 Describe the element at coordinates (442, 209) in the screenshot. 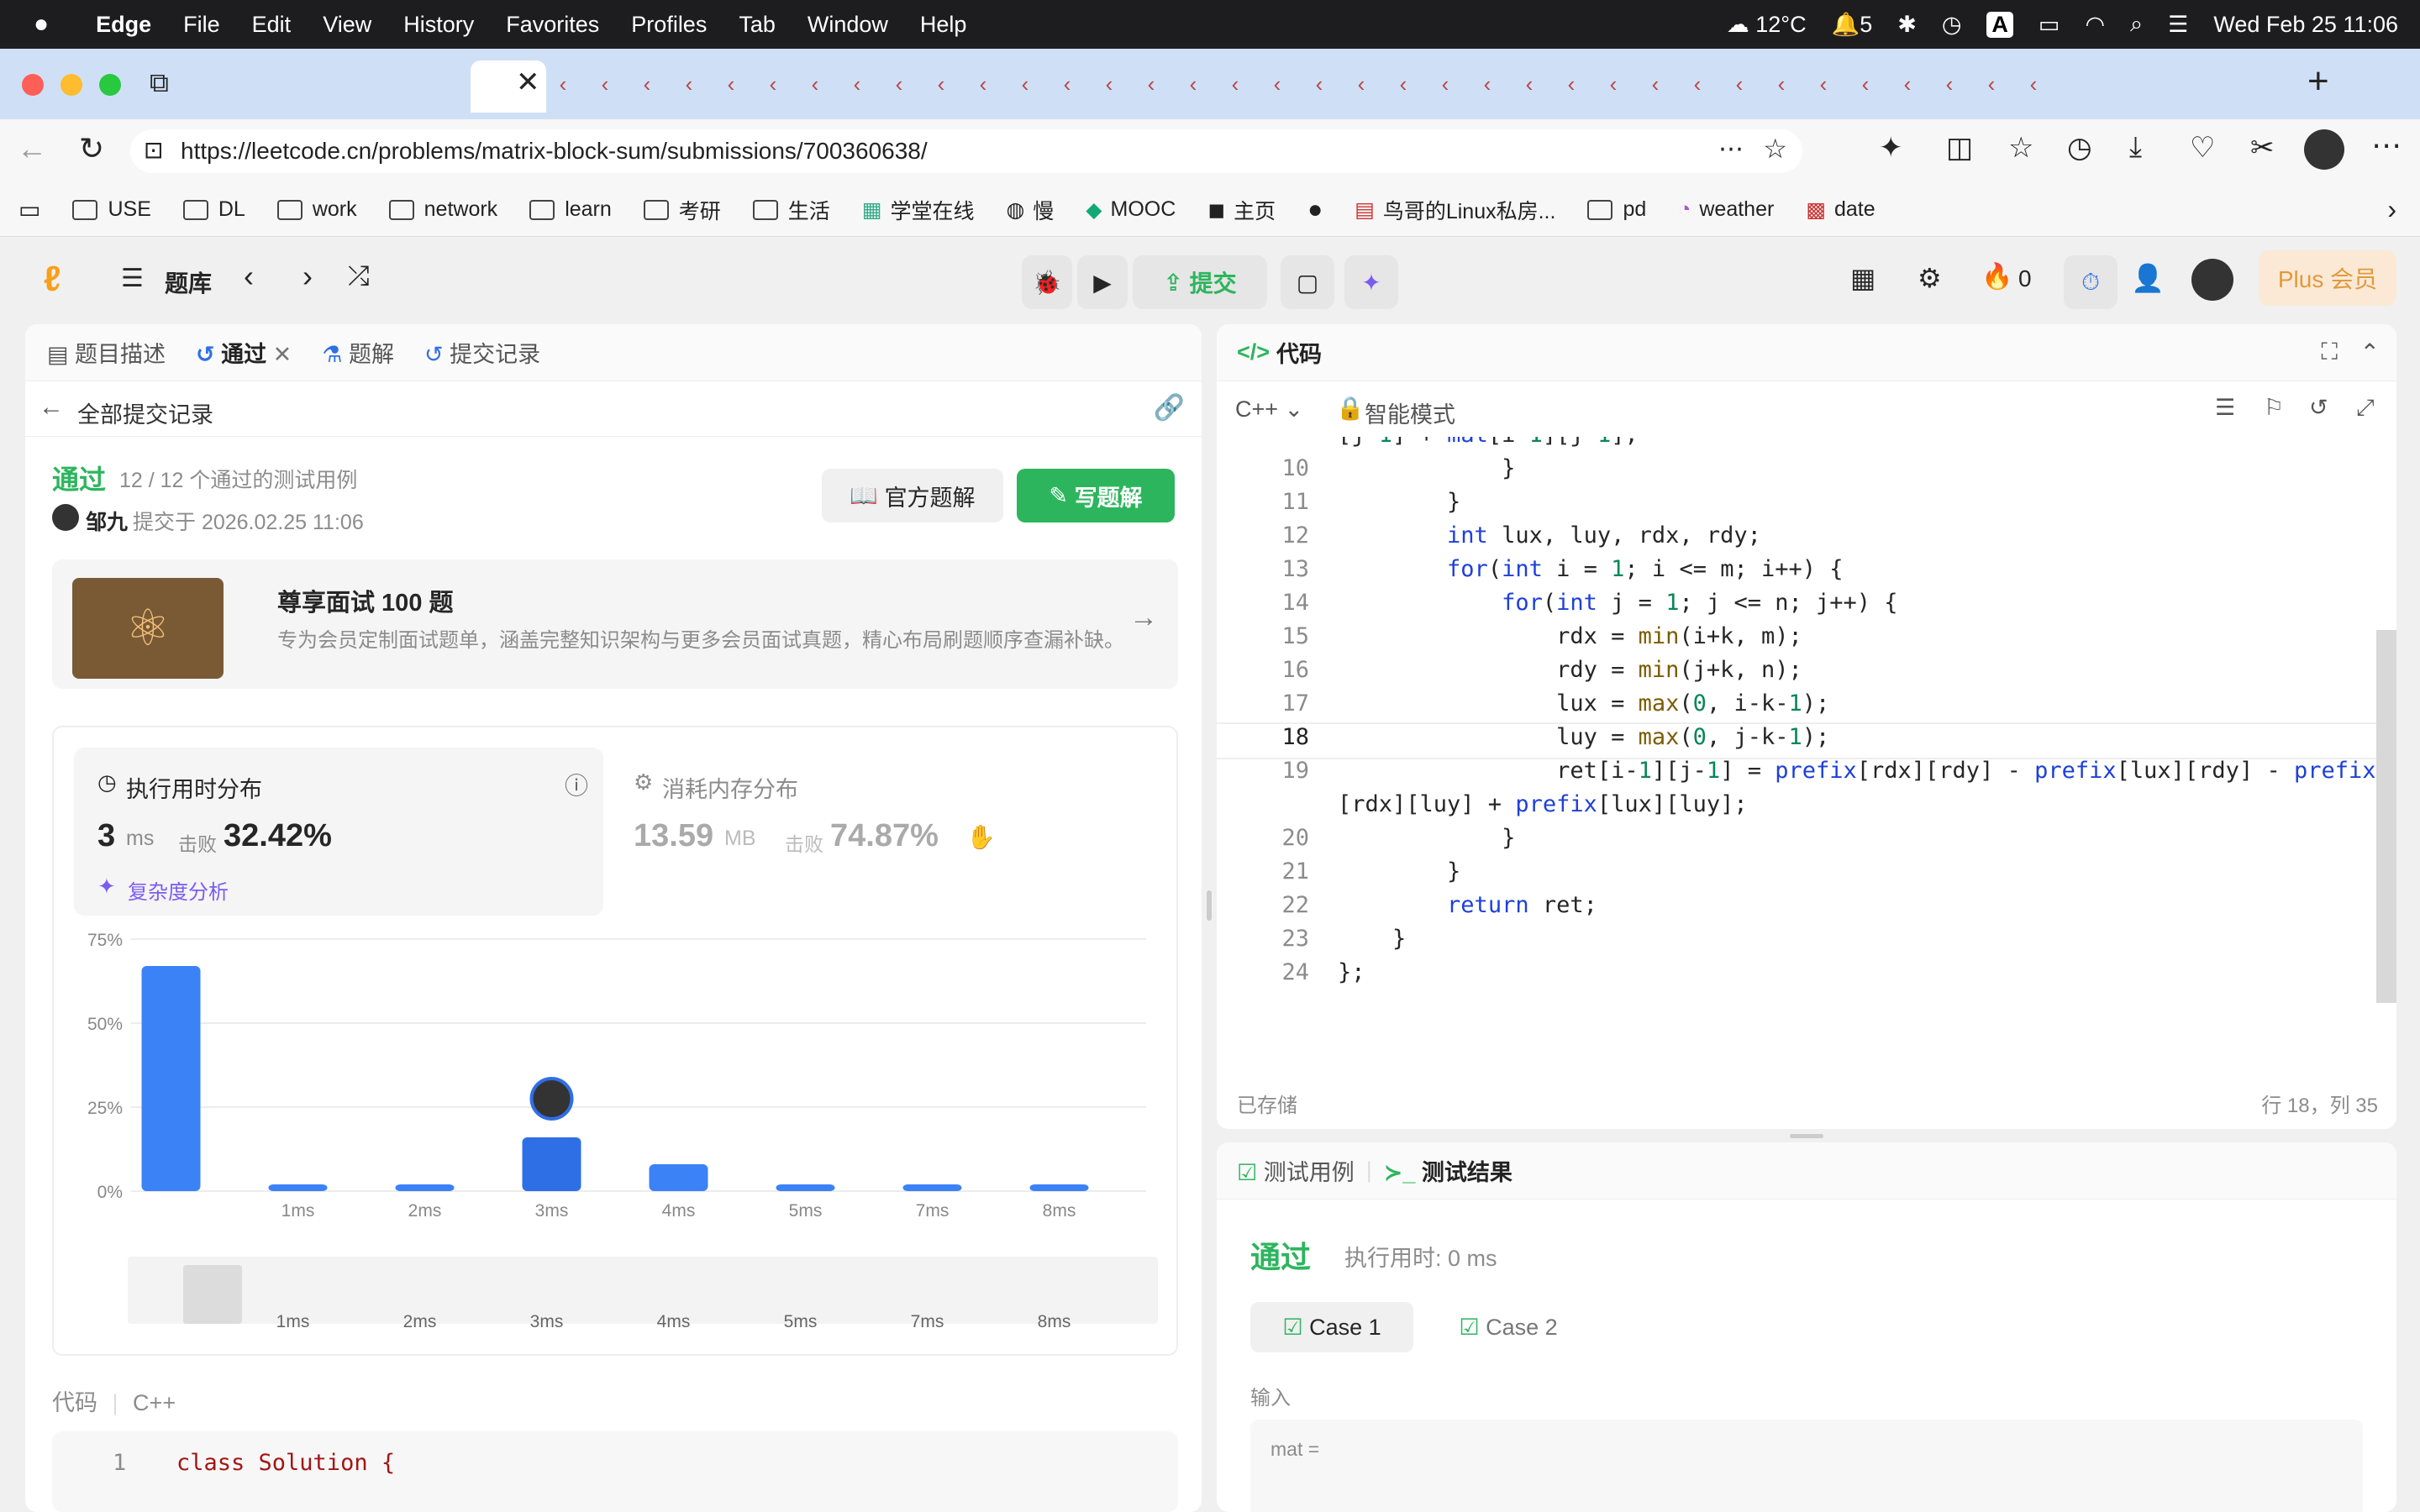

I see `bookmark-network: network` at that location.